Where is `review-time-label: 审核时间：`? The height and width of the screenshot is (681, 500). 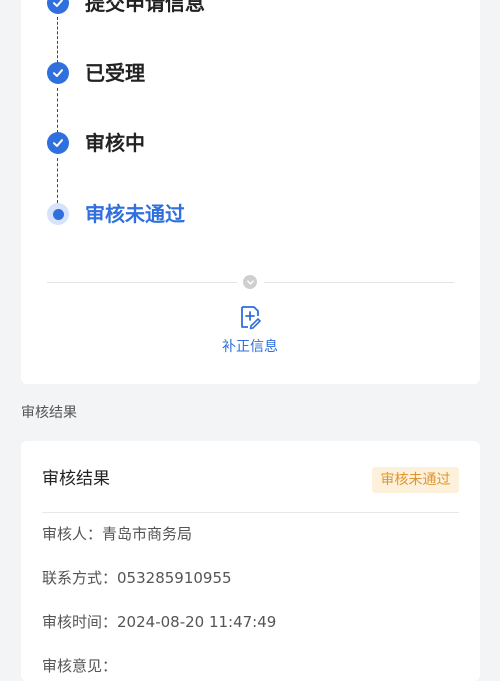 review-time-label: 审核时间： is located at coordinates (80, 622).